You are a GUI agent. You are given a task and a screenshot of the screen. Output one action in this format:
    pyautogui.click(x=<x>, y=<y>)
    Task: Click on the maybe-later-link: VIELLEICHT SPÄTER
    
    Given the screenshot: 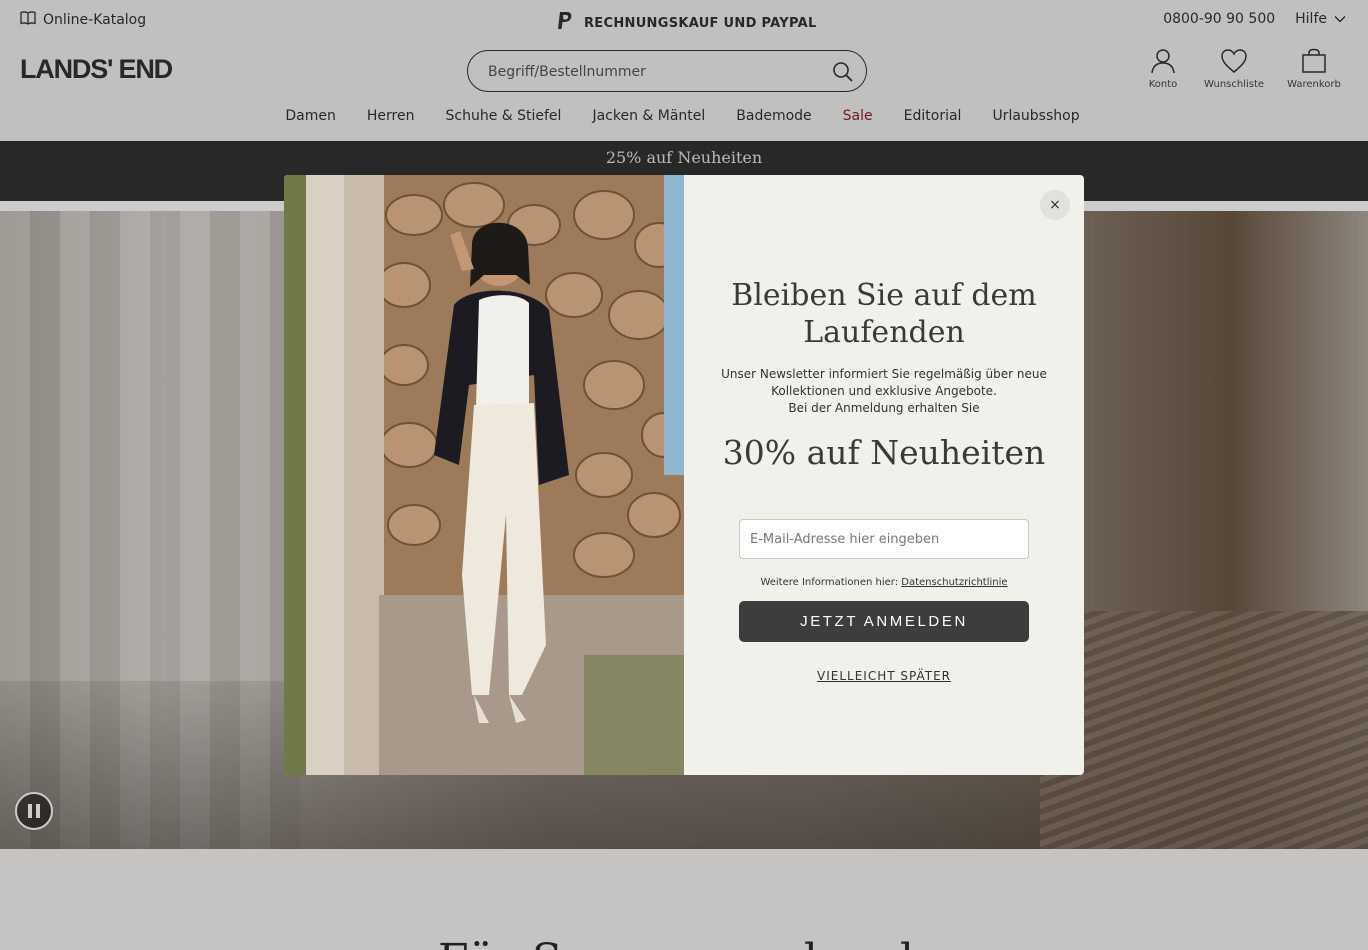 What is the action you would take?
    pyautogui.click(x=884, y=676)
    